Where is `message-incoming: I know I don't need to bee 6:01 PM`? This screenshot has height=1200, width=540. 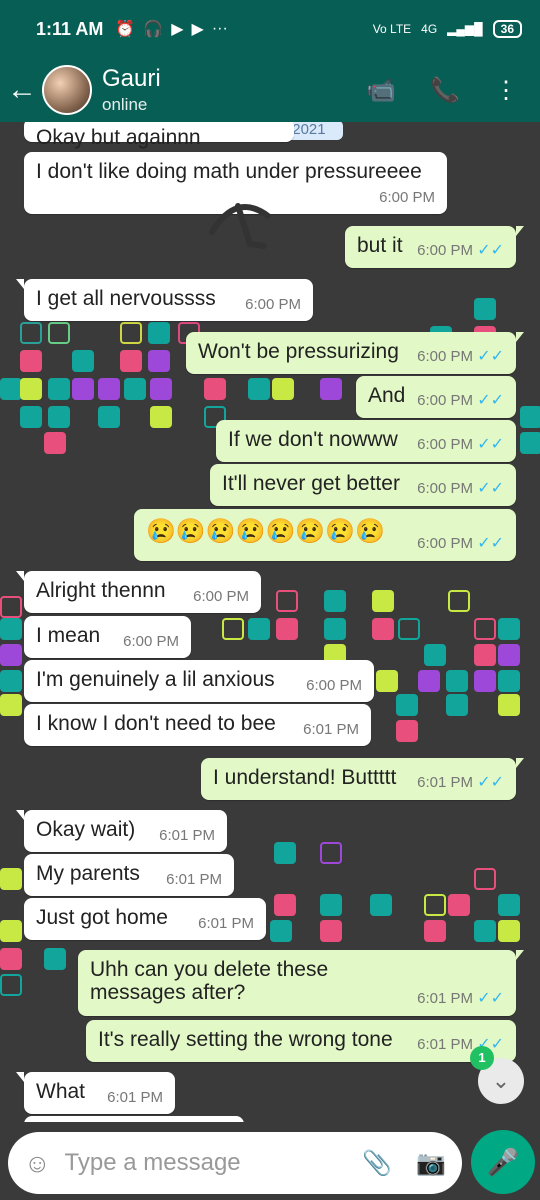
message-incoming: I know I don't need to bee 6:01 PM is located at coordinates (197, 725).